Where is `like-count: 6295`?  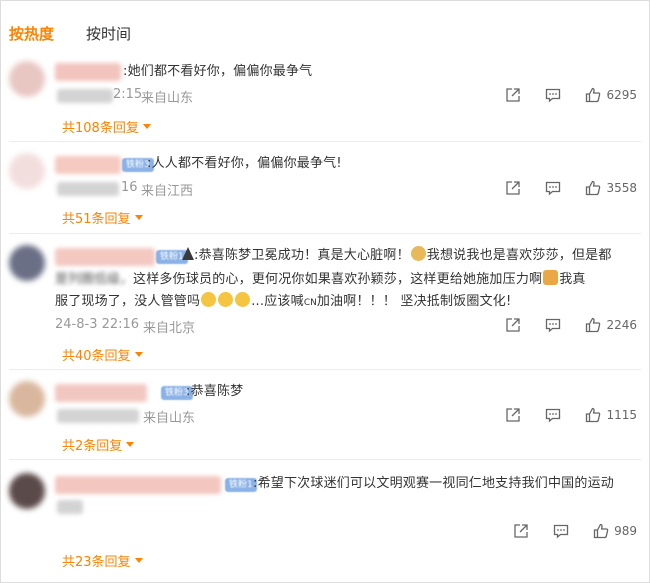 like-count: 6295 is located at coordinates (621, 95).